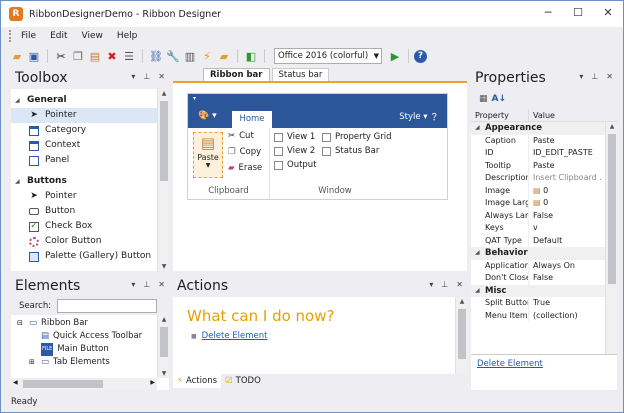 This screenshot has width=624, height=413. What do you see at coordinates (357, 137) in the screenshot?
I see `property-grid-checkbox: Property Grid` at bounding box center [357, 137].